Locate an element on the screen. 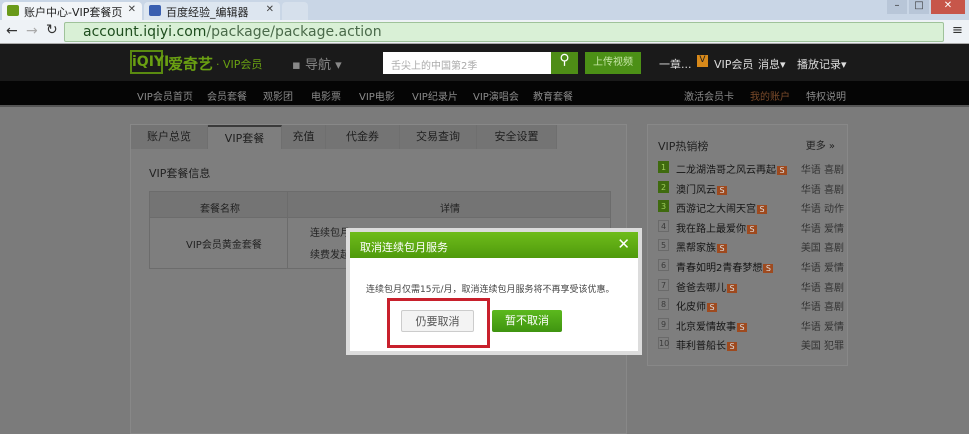 The width and height of the screenshot is (969, 434). movie-title: 青春如明2青春梦想 S is located at coordinates (725, 266).